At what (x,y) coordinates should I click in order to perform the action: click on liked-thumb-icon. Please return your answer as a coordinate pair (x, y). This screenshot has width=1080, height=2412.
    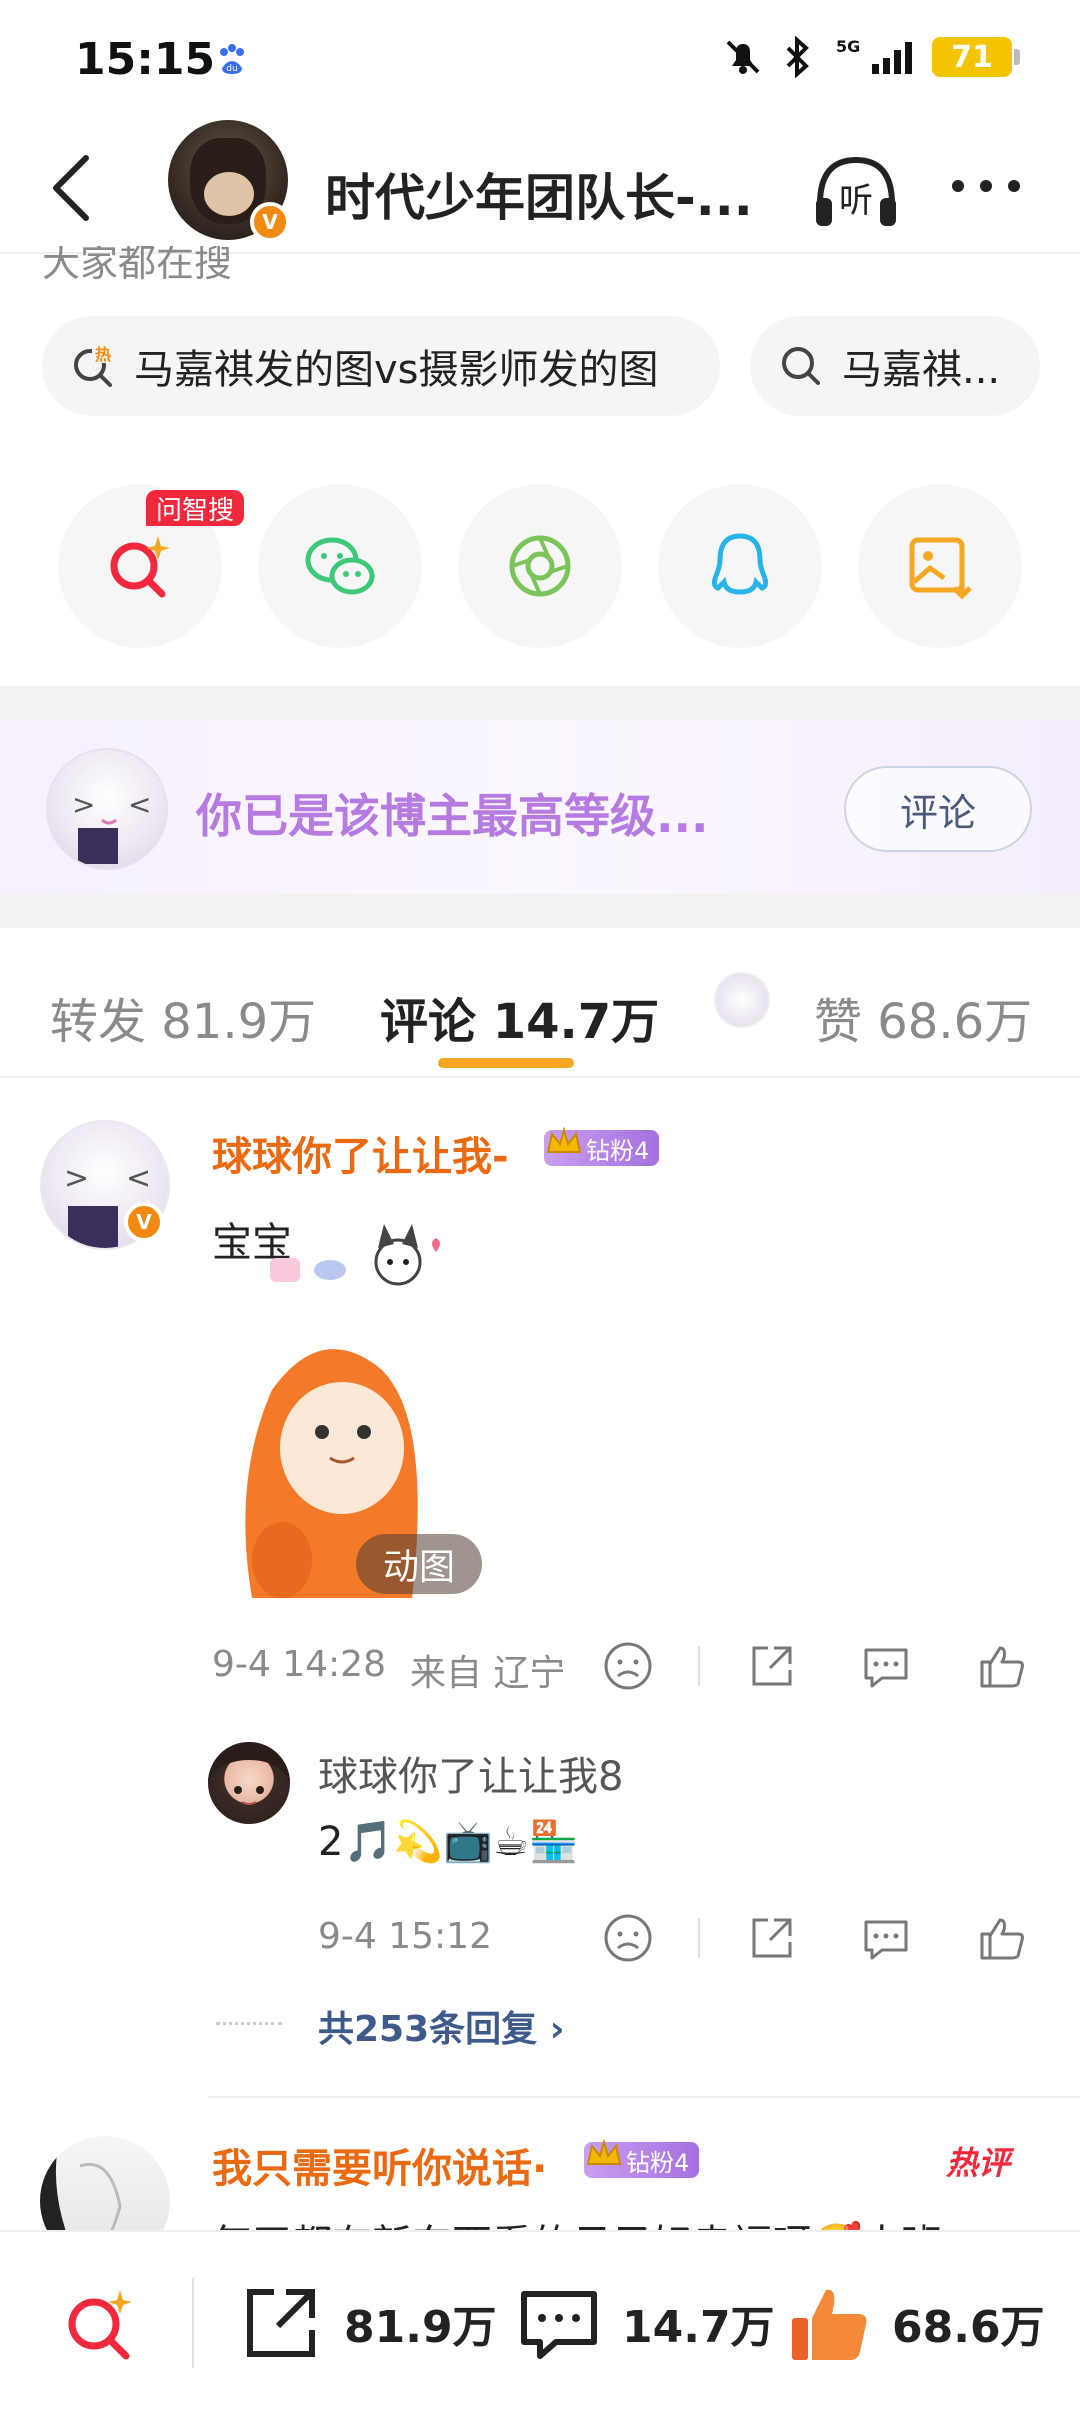
    Looking at the image, I should click on (829, 2324).